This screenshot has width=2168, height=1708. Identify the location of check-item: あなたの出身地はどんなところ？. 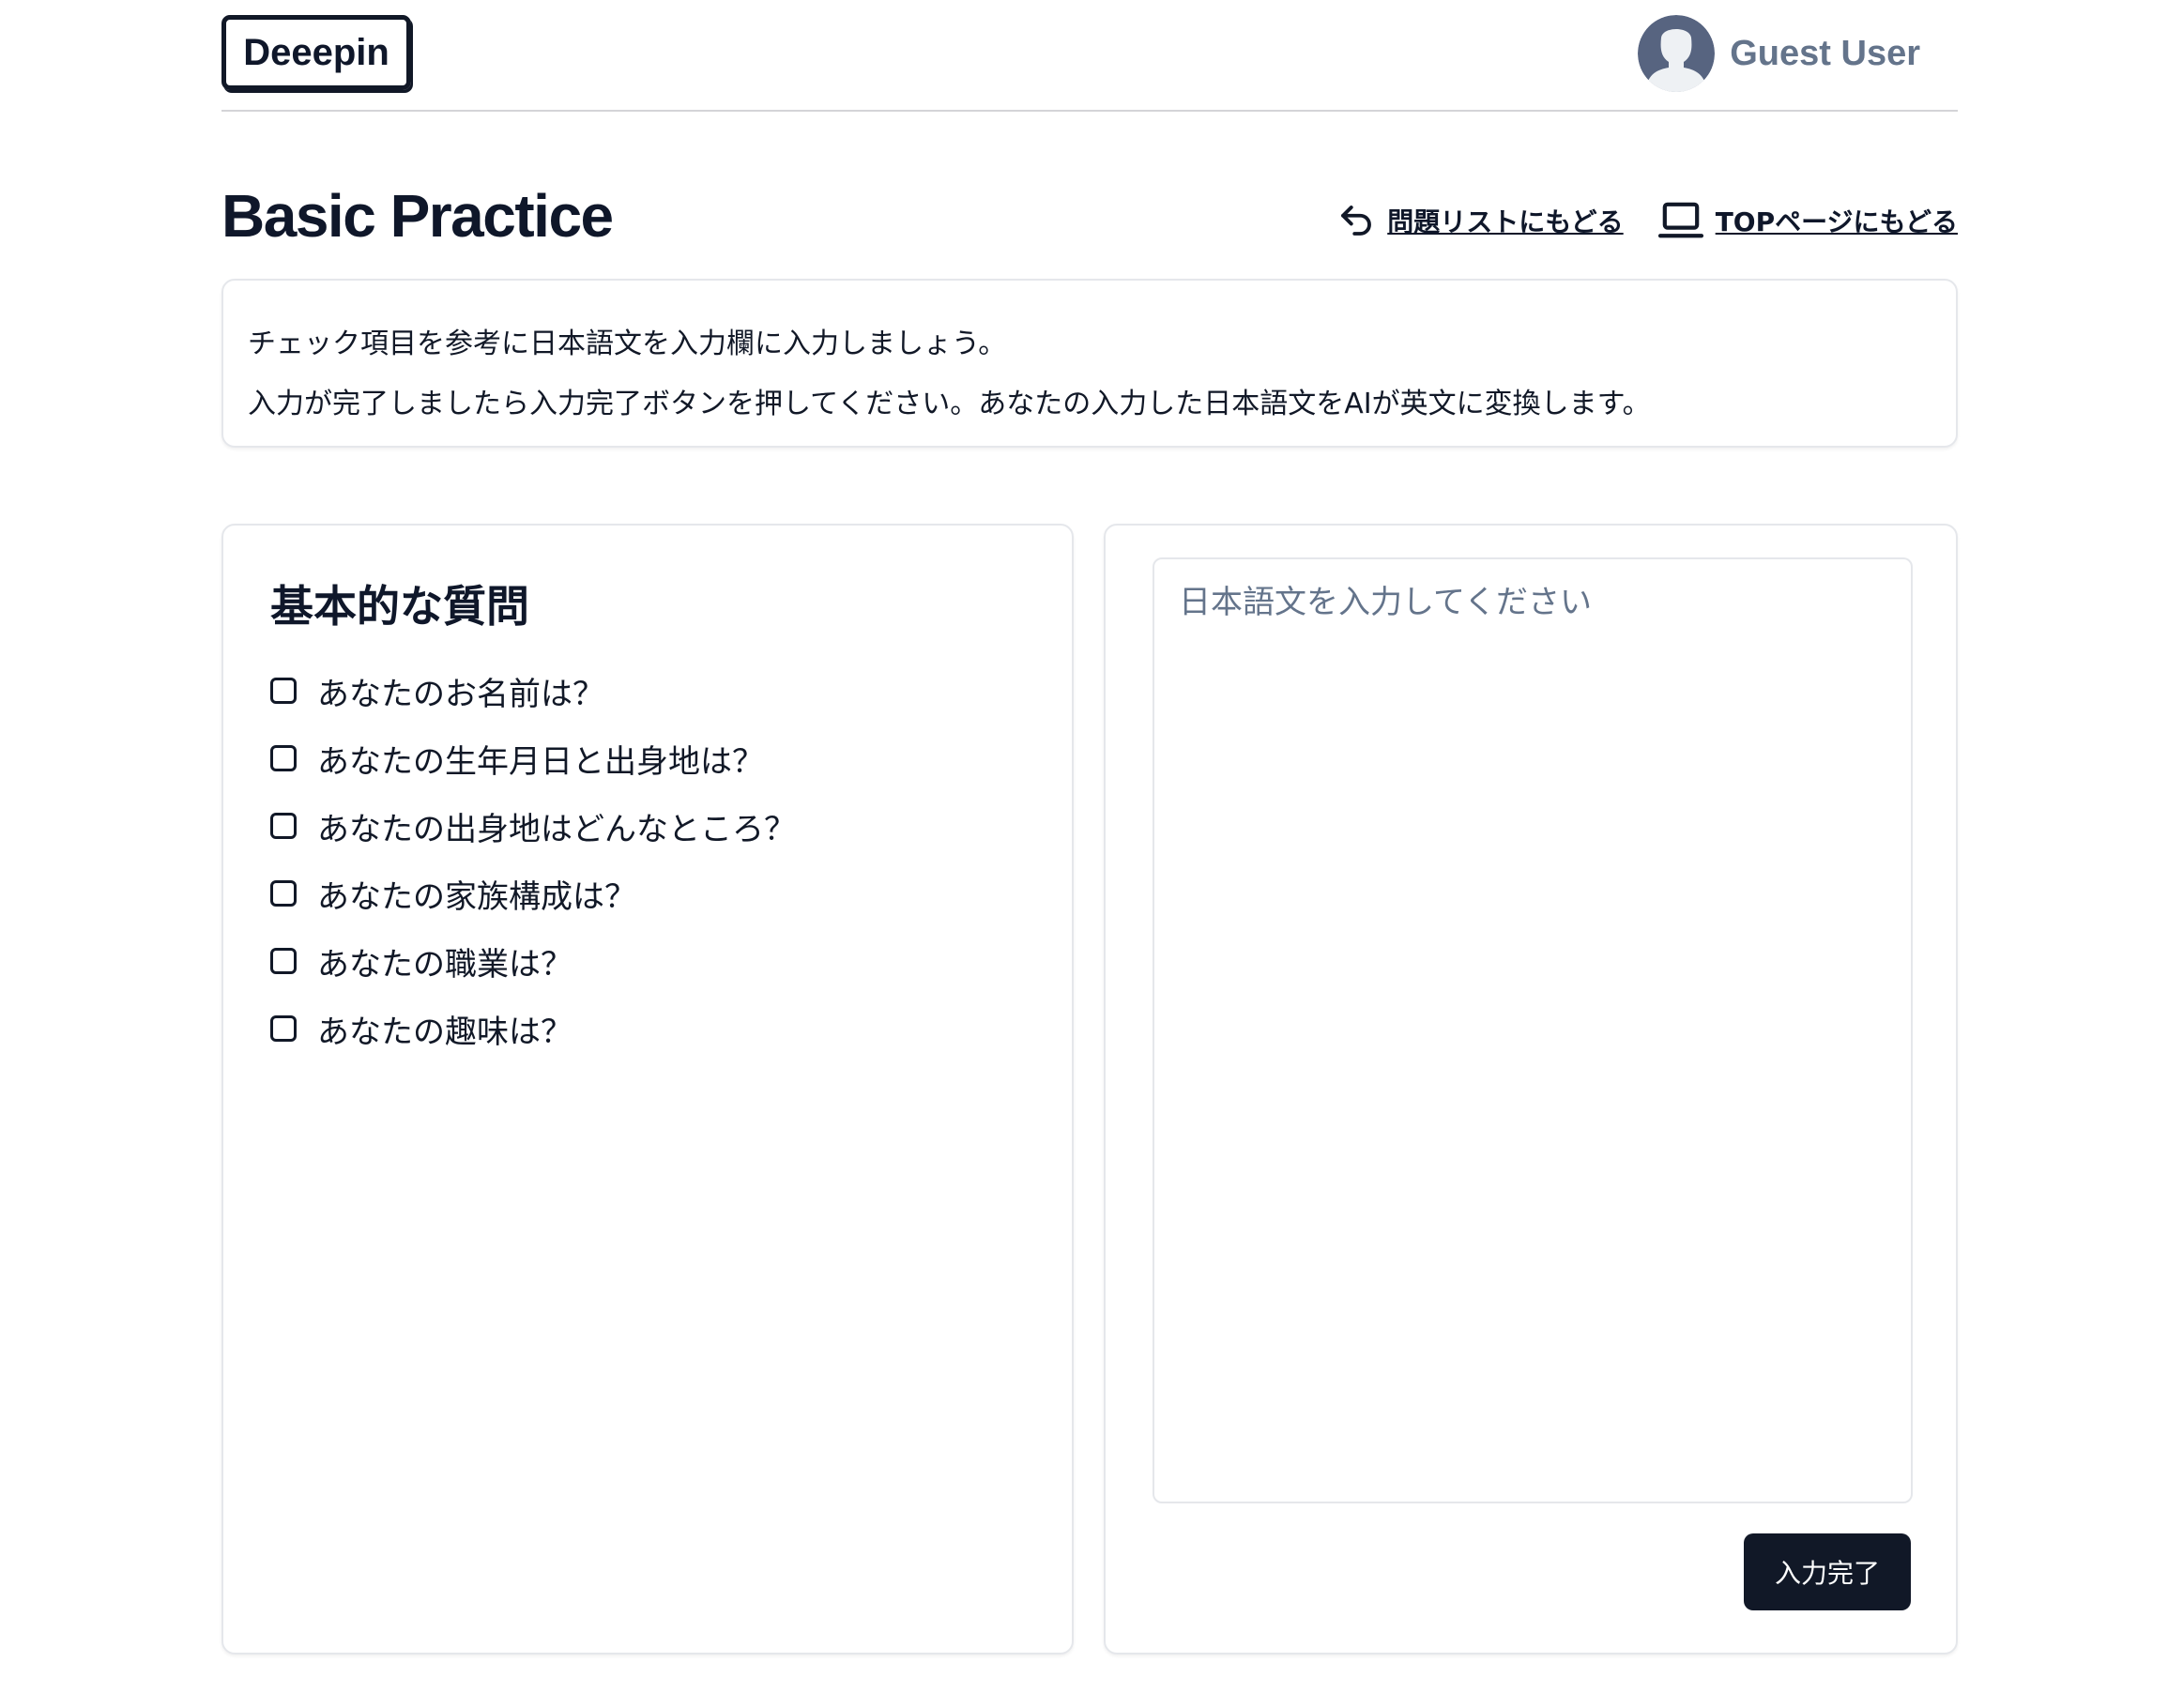
(533, 826).